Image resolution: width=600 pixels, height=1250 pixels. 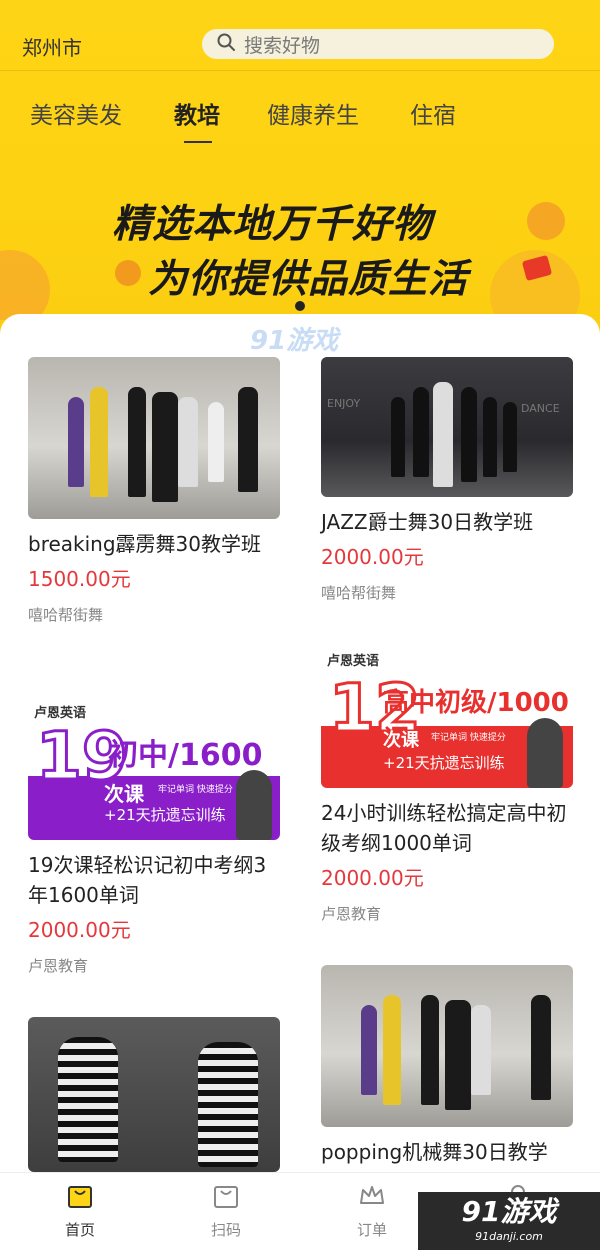 I want to click on home-bag-icon, so click(x=80, y=1200).